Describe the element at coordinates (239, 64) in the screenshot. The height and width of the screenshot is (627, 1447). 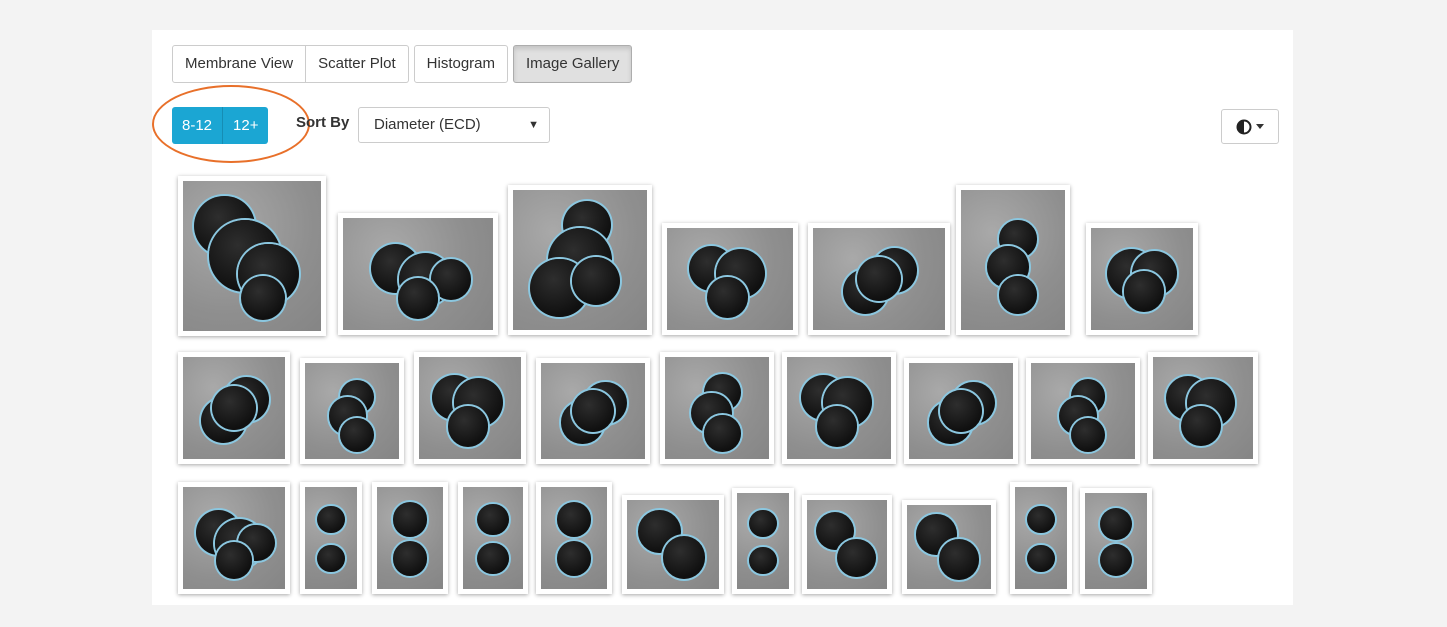
I see `tab-membrane-view: Membrane View` at that location.